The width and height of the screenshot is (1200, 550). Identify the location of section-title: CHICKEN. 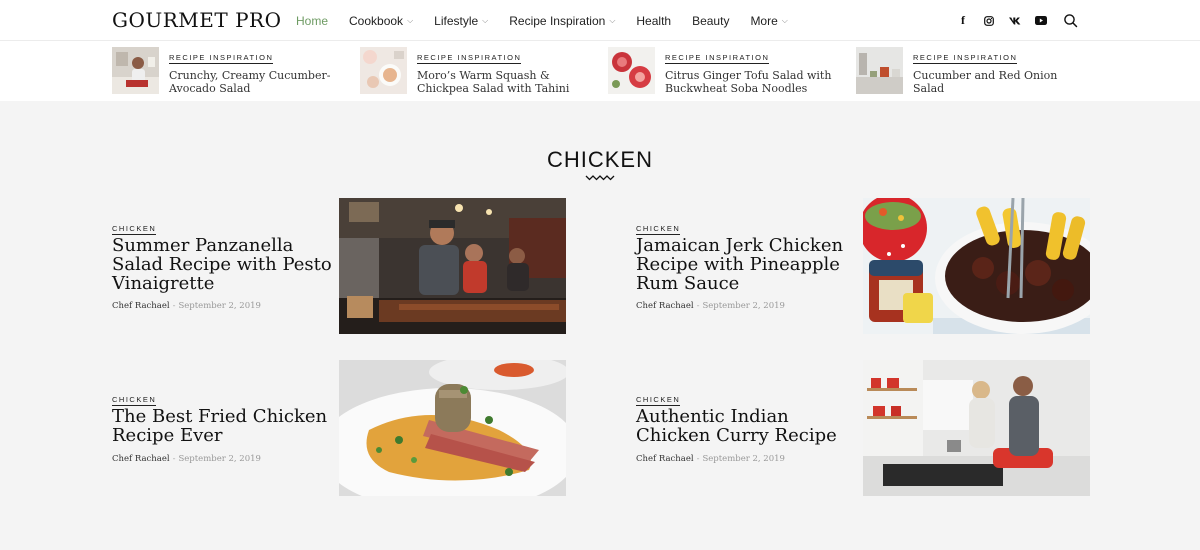
(599, 159).